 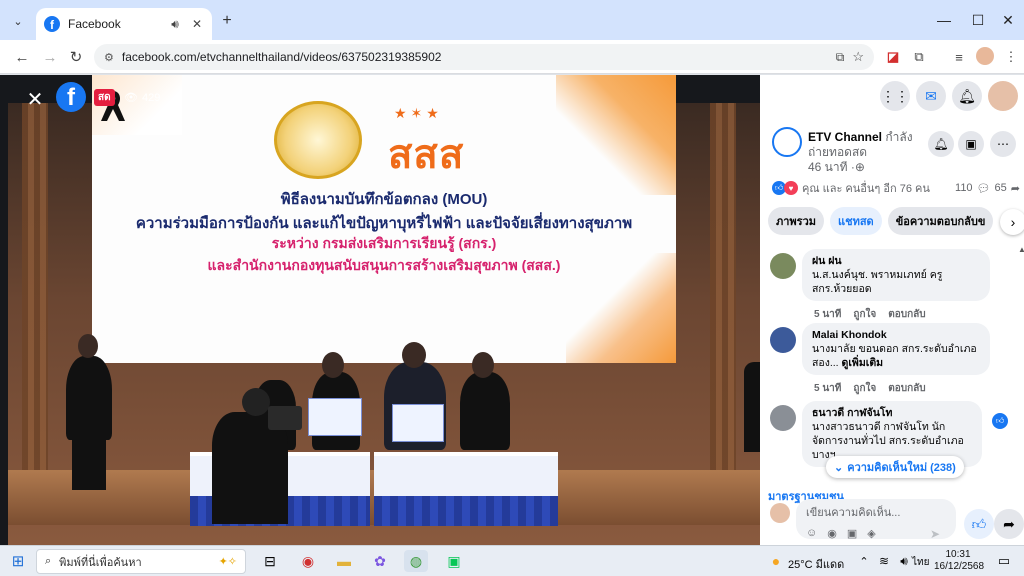 I want to click on share-count: 65, so click(x=1001, y=188).